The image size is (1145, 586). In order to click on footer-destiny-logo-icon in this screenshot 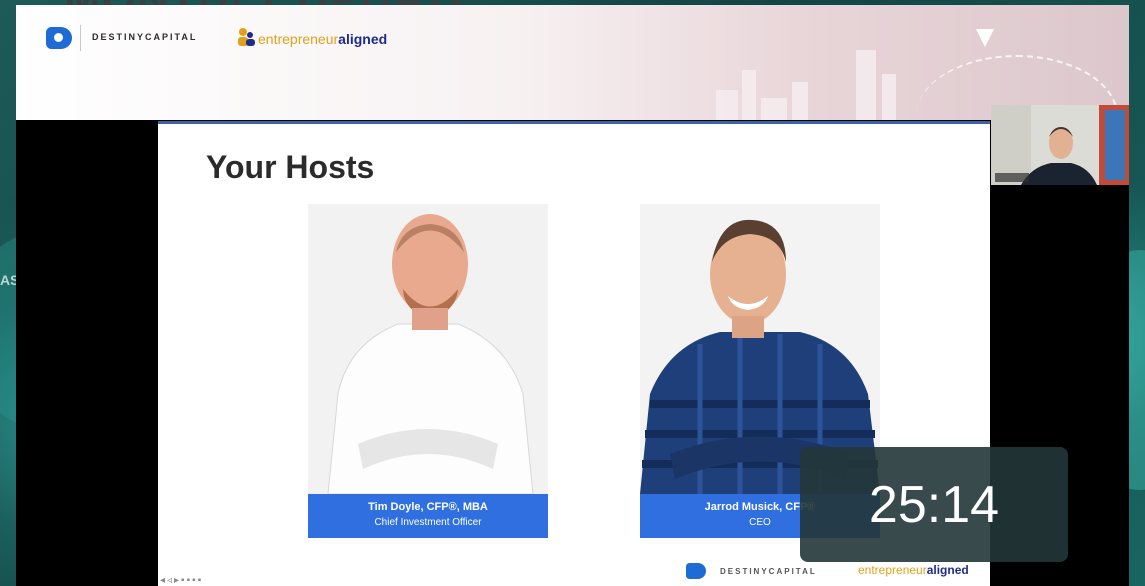, I will do `click(696, 571)`.